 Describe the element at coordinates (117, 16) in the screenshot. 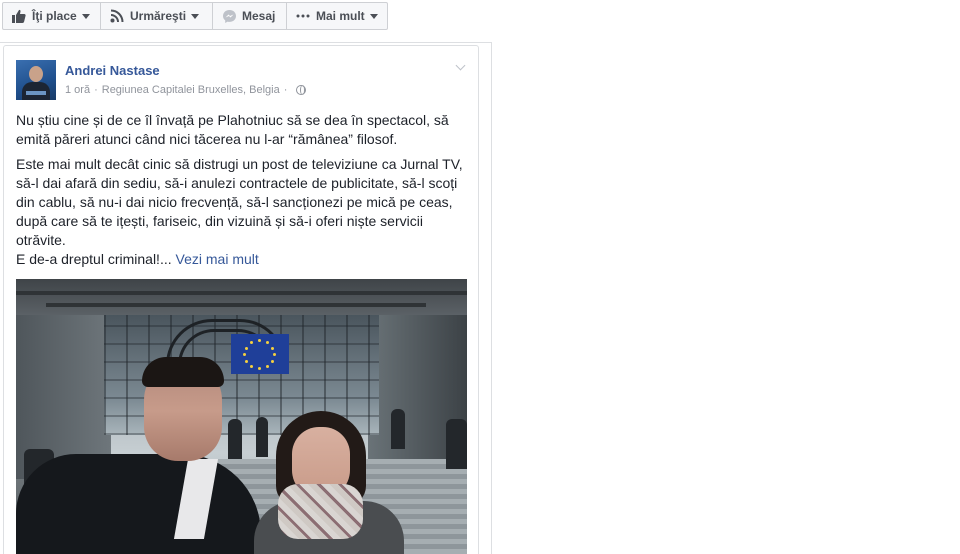

I see `rss-icon` at that location.